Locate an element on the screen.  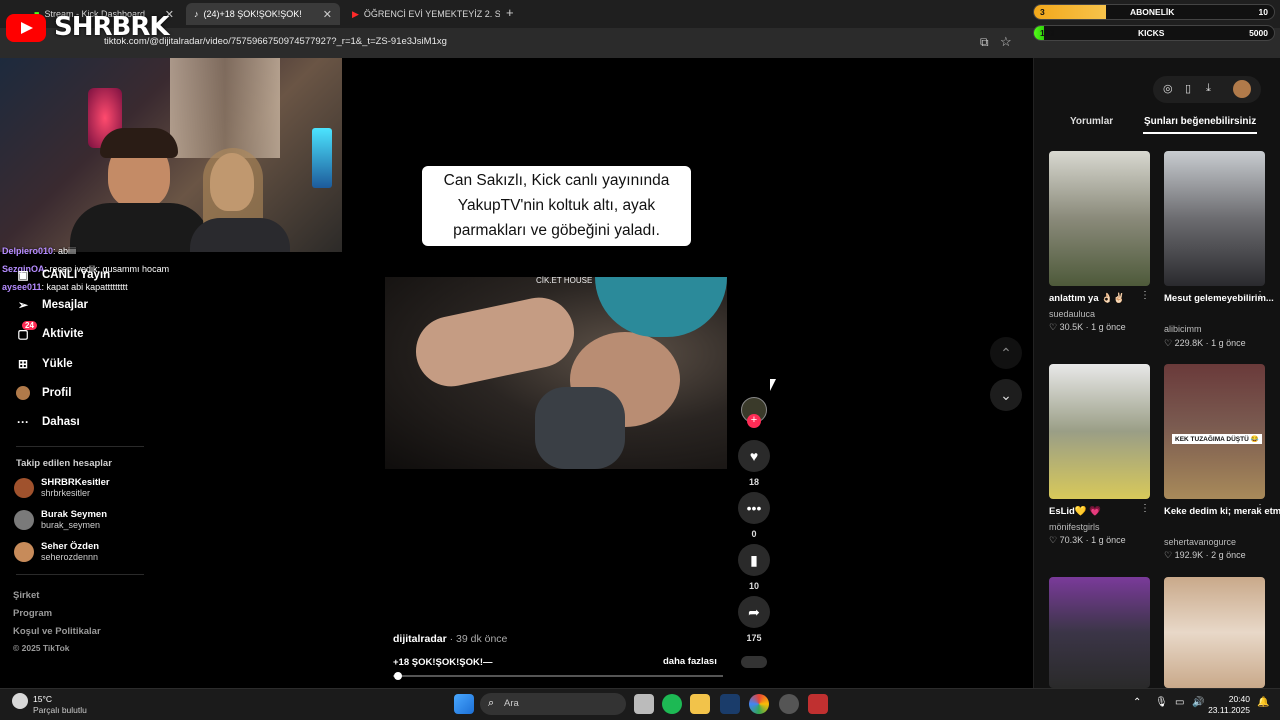
save-button: ▮ is located at coordinates (754, 560).